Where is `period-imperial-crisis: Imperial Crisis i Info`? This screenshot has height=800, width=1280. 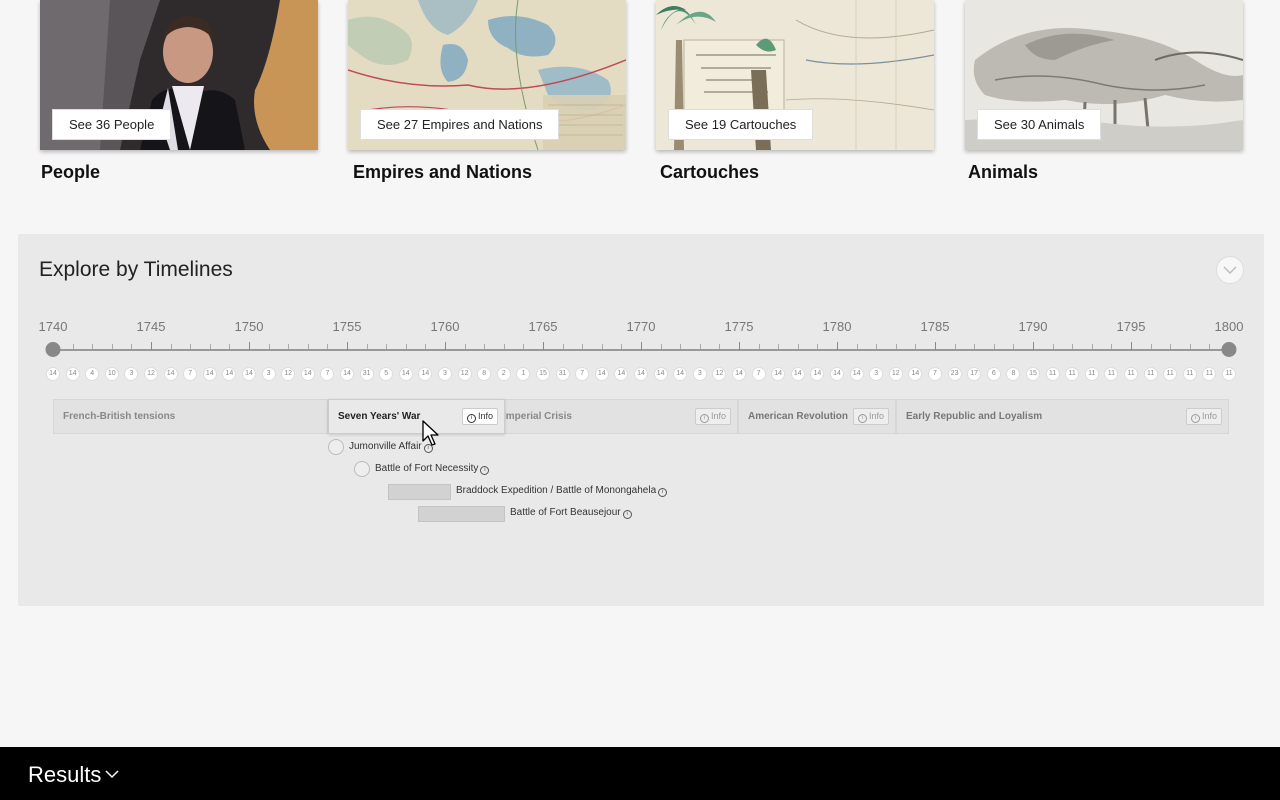
period-imperial-crisis: Imperial Crisis i Info is located at coordinates (612, 416).